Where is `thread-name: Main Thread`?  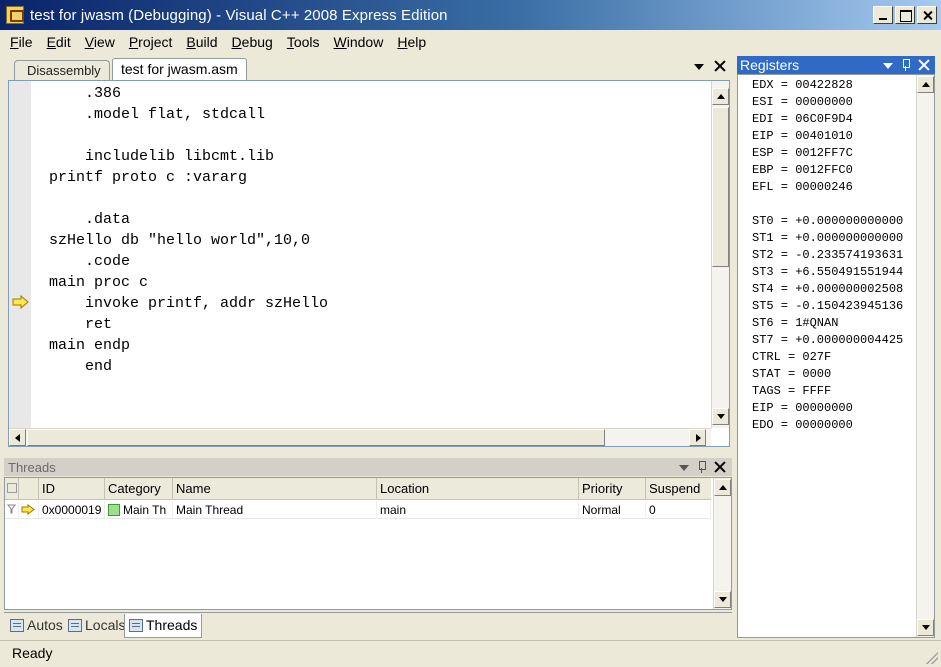 thread-name: Main Thread is located at coordinates (275, 510).